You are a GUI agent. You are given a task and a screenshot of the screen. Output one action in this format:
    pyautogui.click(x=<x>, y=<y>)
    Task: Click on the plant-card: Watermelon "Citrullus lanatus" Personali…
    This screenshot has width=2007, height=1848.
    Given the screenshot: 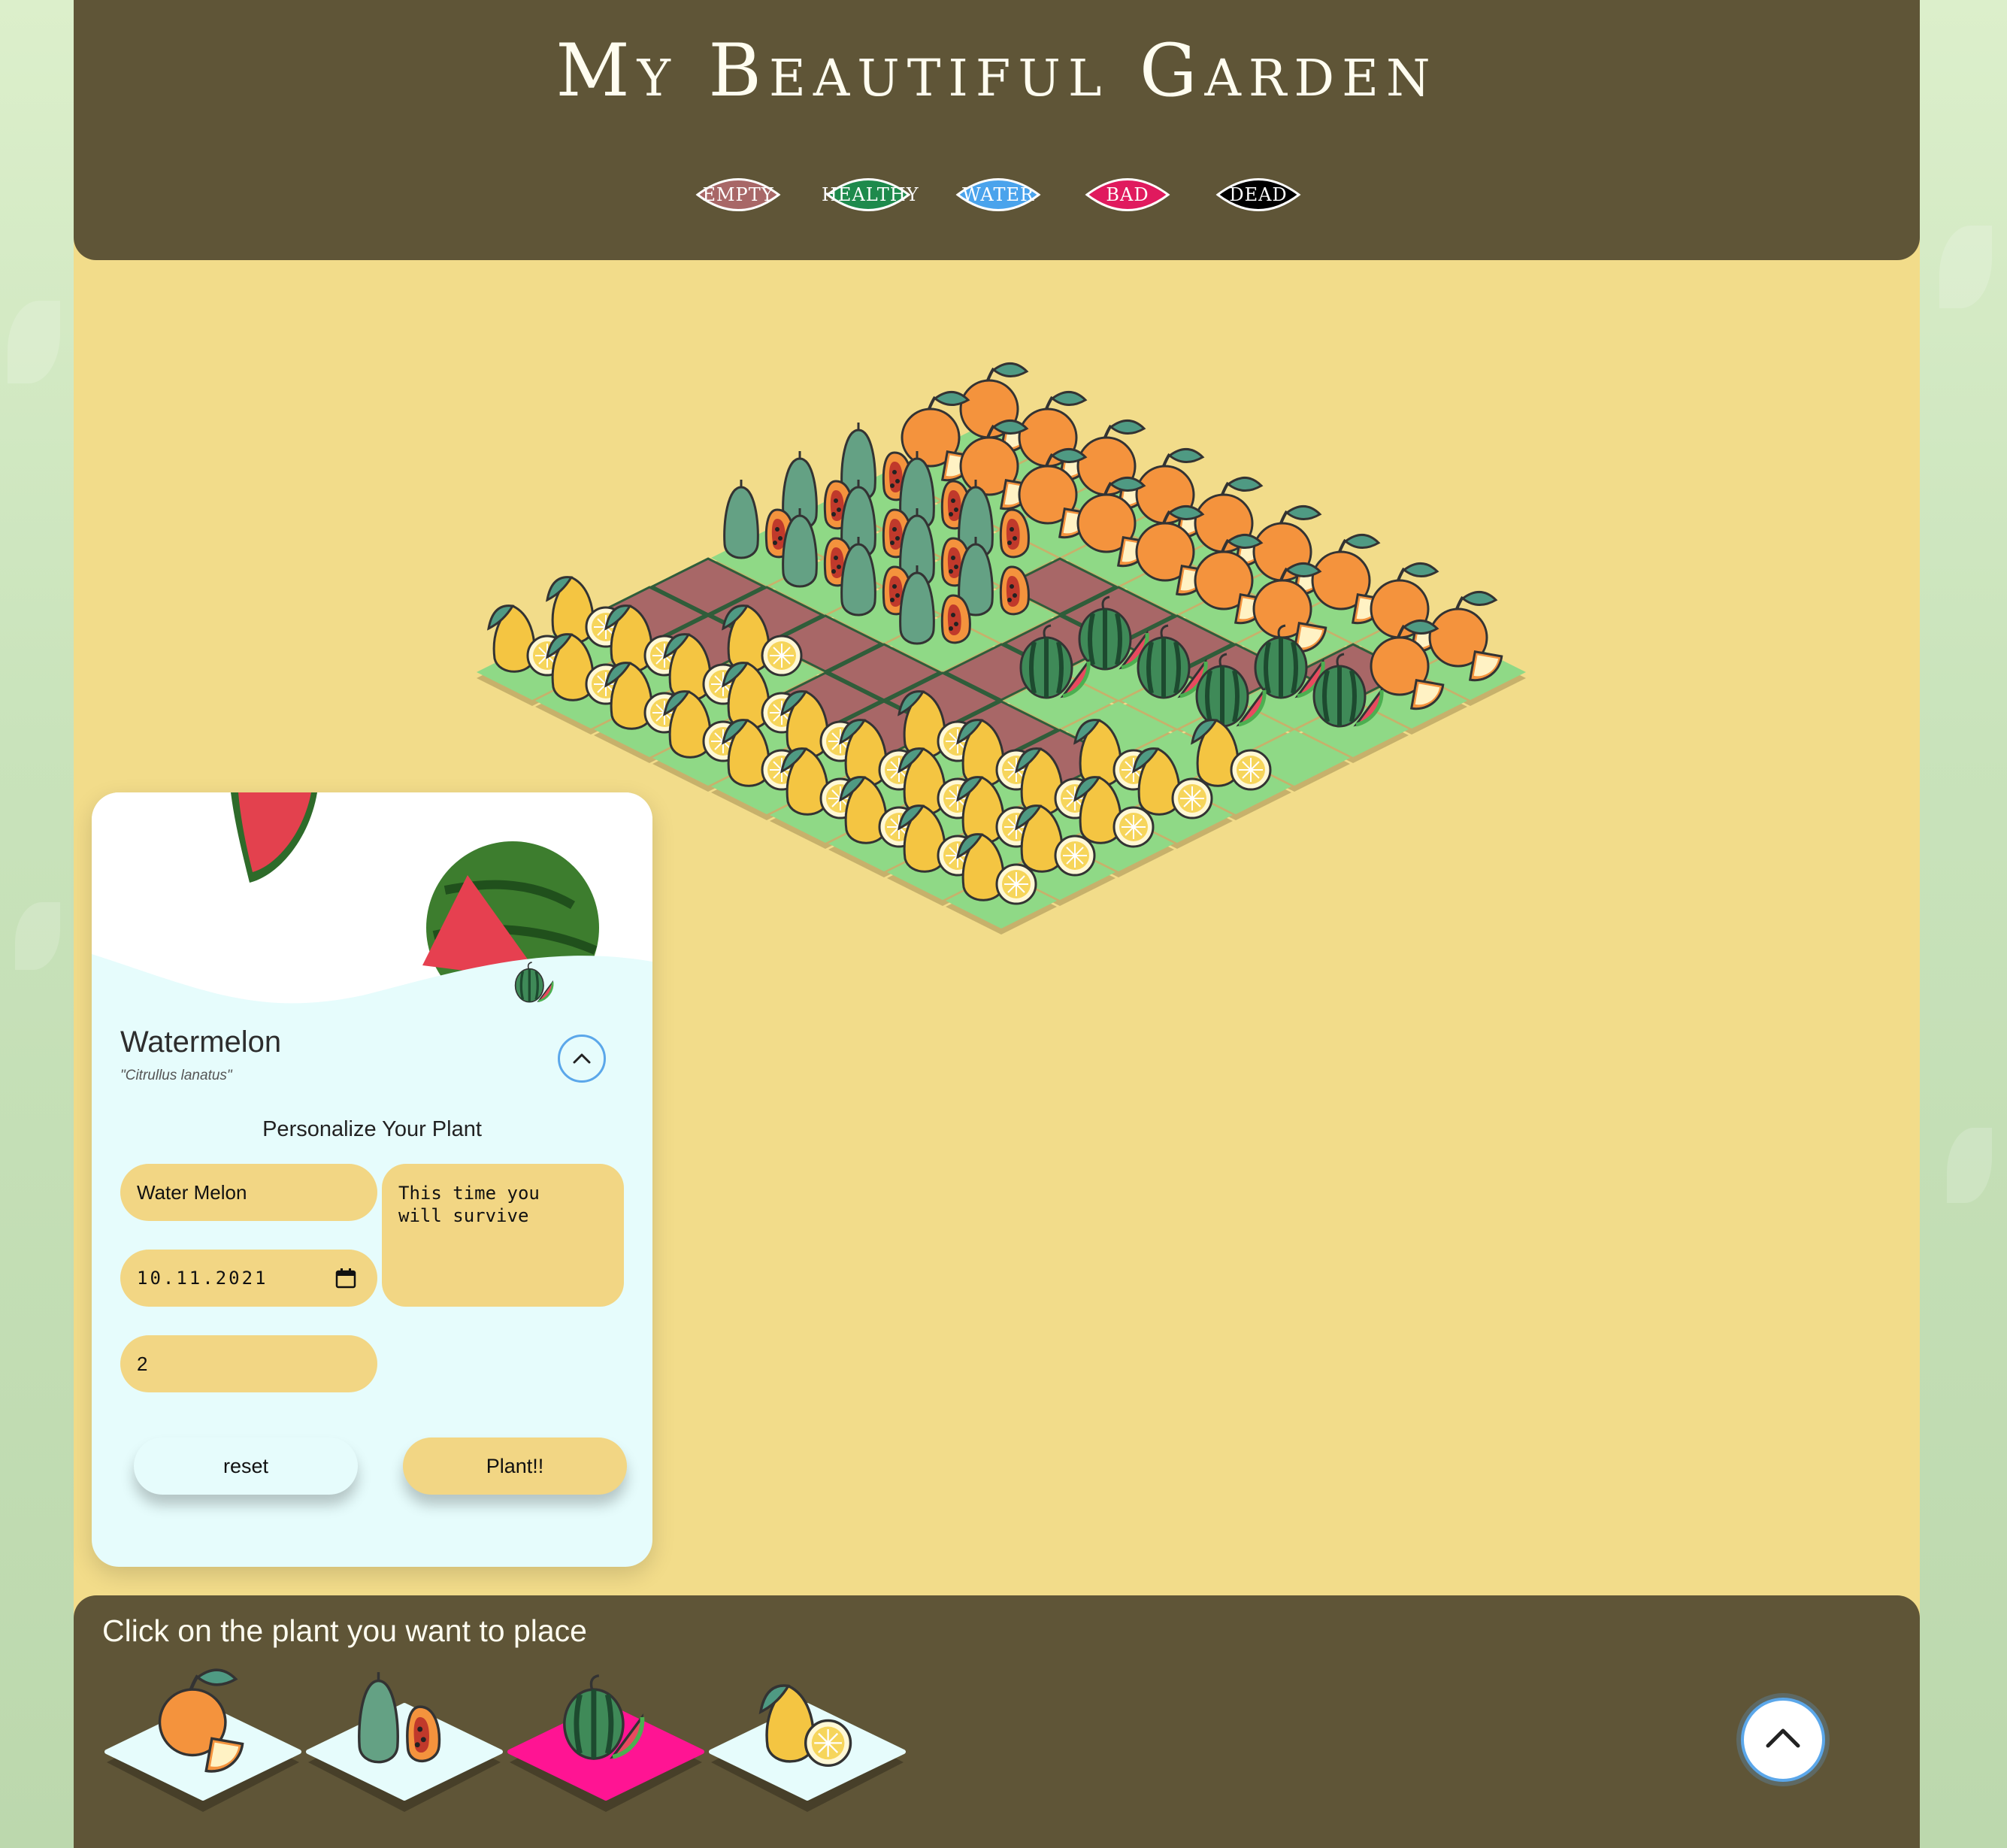 What is the action you would take?
    pyautogui.click(x=372, y=1179)
    